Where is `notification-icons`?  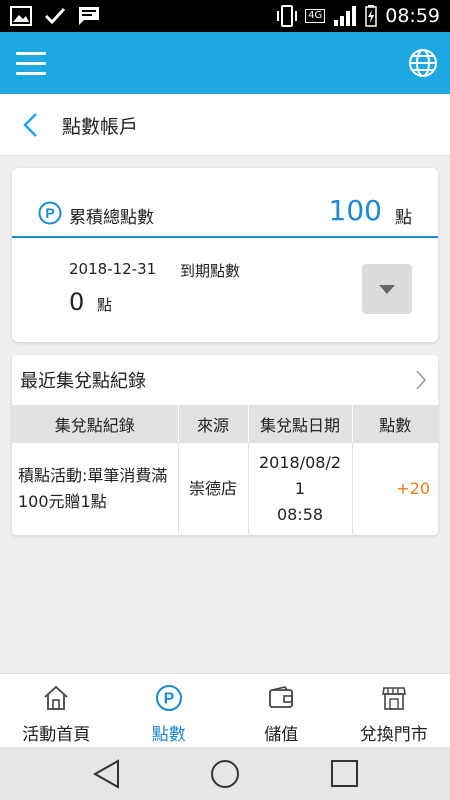 notification-icons is located at coordinates (55, 16).